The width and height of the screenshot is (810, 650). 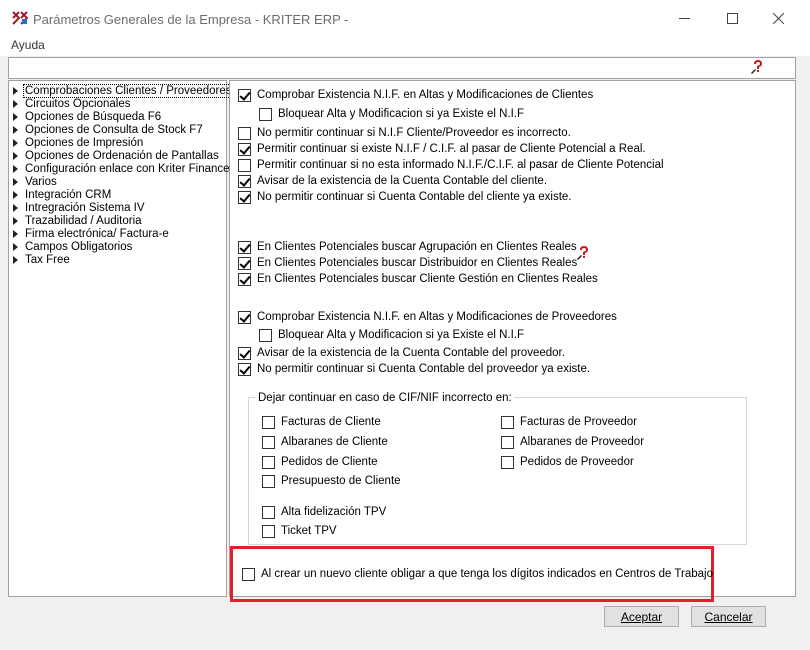 What do you see at coordinates (85, 207) in the screenshot?
I see `tree-item-label: Intregración Sistema IV` at bounding box center [85, 207].